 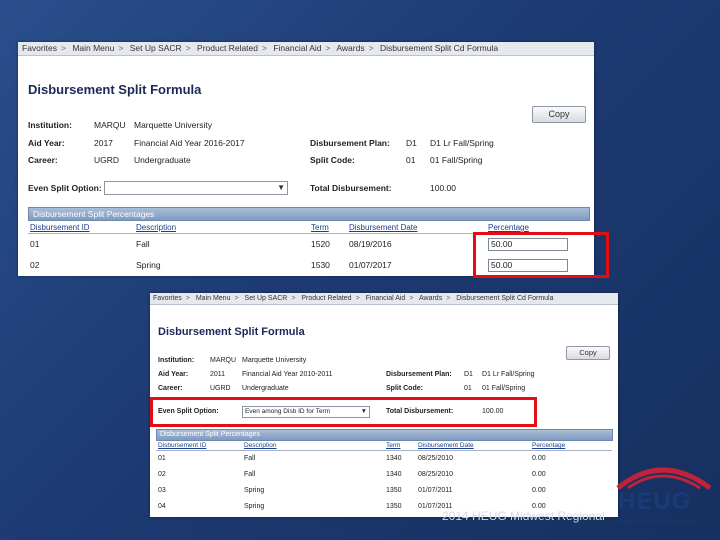 What do you see at coordinates (162, 458) in the screenshot?
I see `disbursement-id-cell: 01` at bounding box center [162, 458].